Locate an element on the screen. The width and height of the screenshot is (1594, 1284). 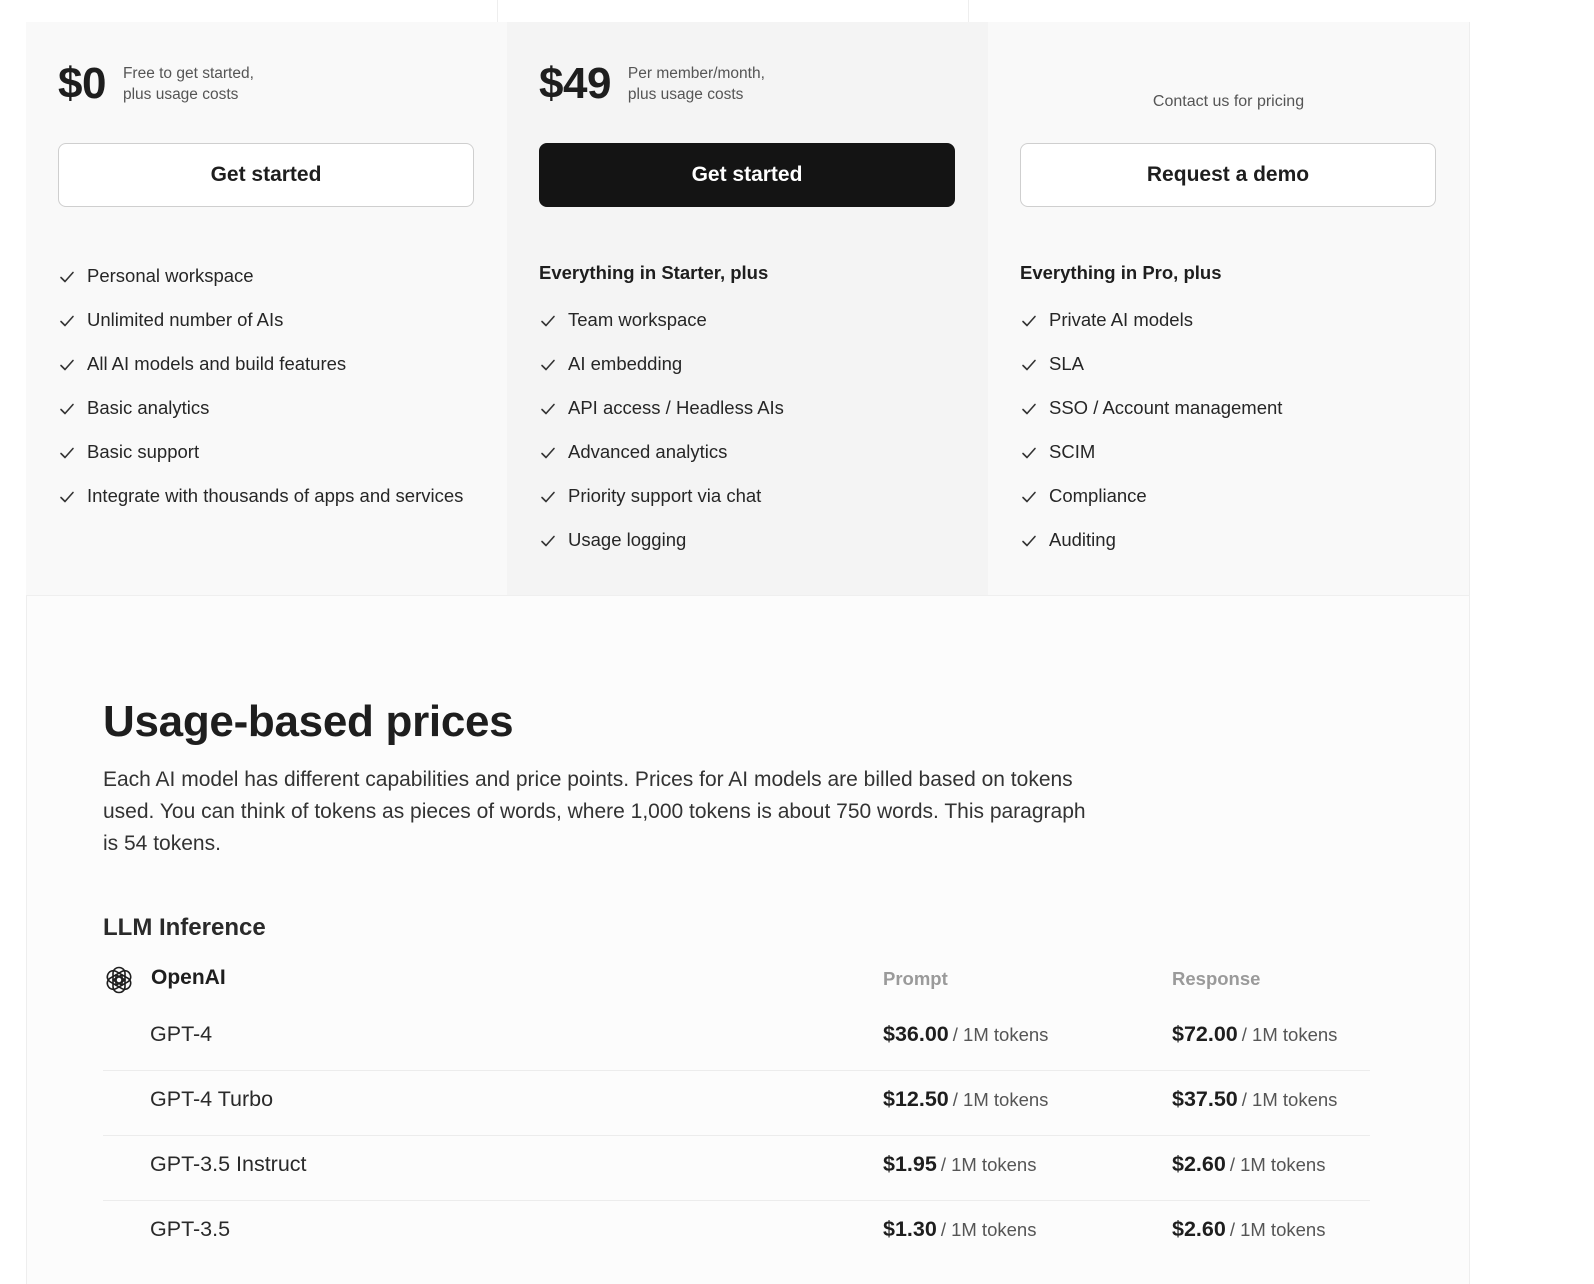
feature-label: Unlimited number of AIs is located at coordinates (185, 319).